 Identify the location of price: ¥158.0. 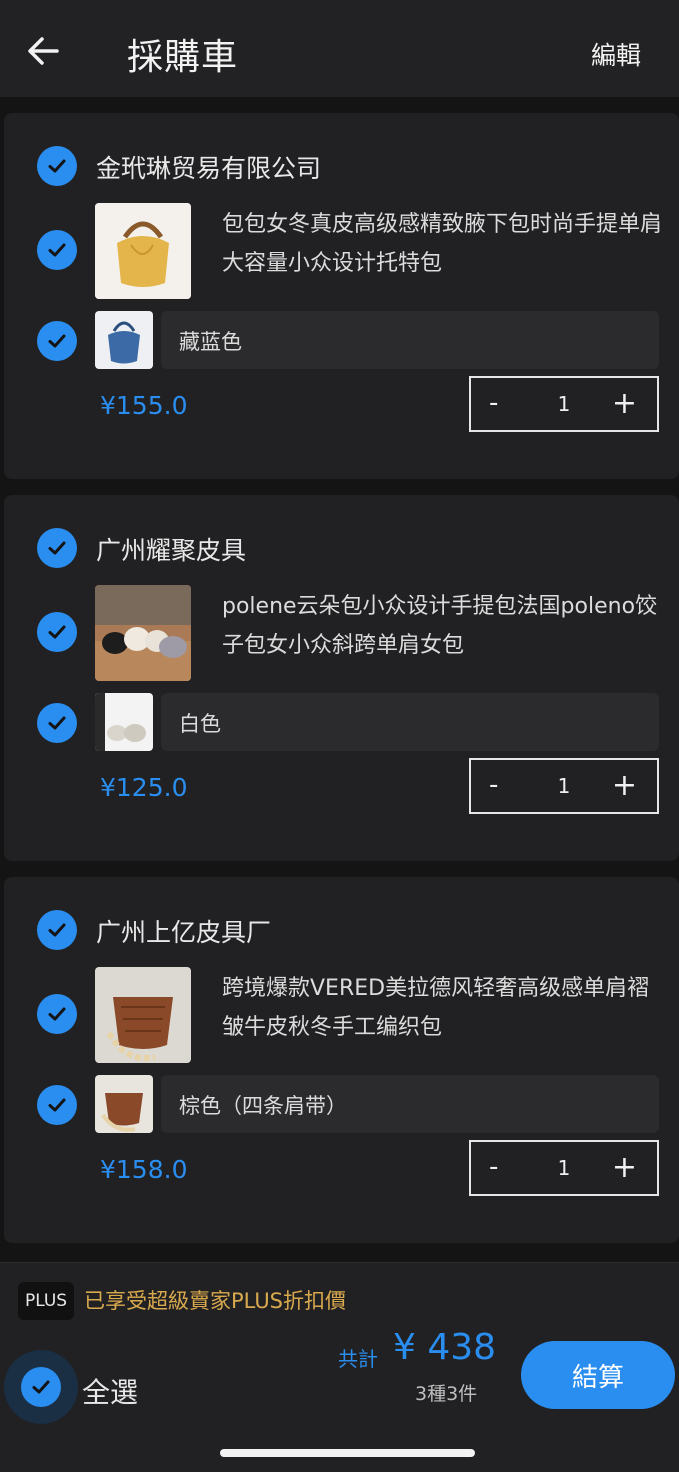
(144, 1169).